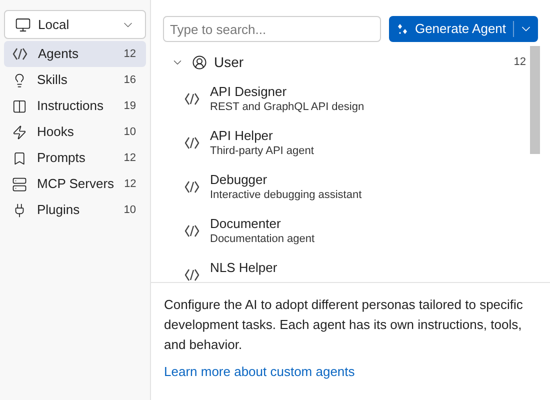 This screenshot has height=400, width=550. I want to click on learn-more-link: Learn more about custom agents, so click(259, 372).